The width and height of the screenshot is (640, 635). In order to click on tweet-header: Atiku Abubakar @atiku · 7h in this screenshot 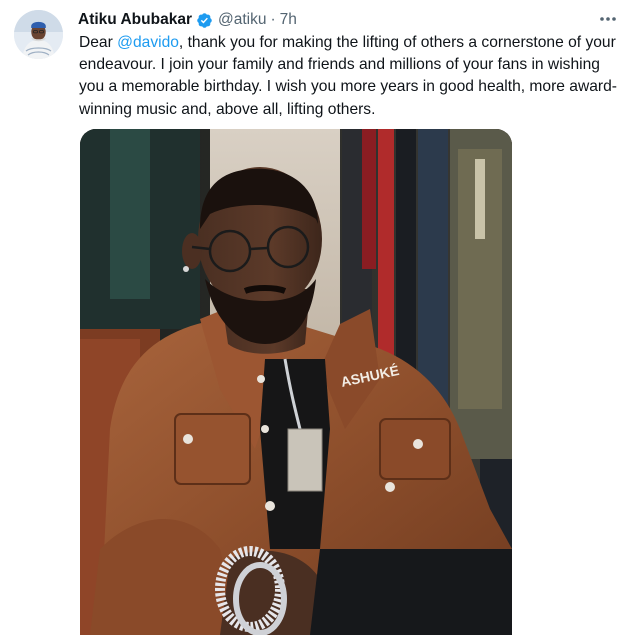, I will do `click(187, 20)`.